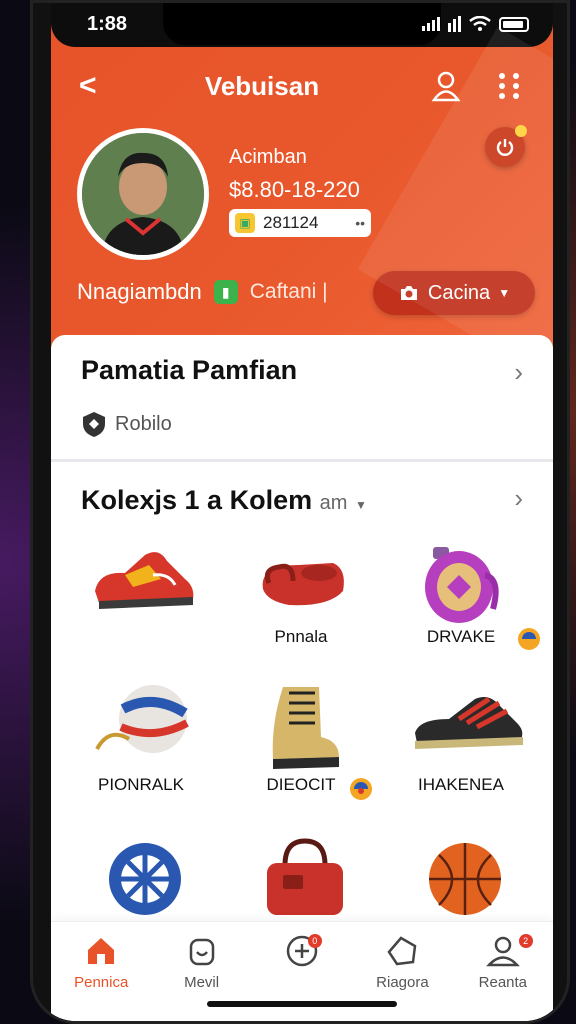  I want to click on page-title: Vebuisan, so click(262, 86).